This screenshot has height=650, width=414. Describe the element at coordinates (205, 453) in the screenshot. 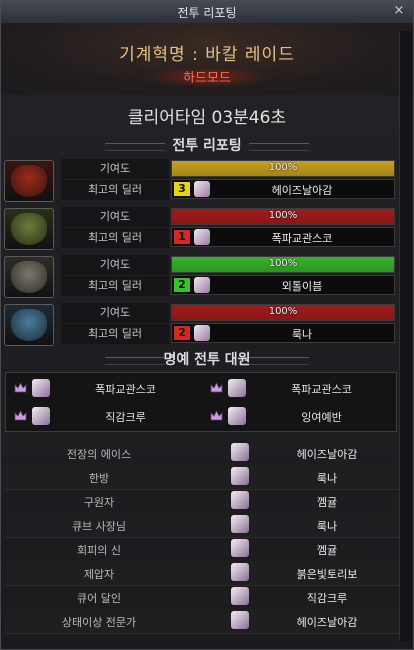

I see `award-row: 전장의 에이스 헤이즈날아감` at that location.